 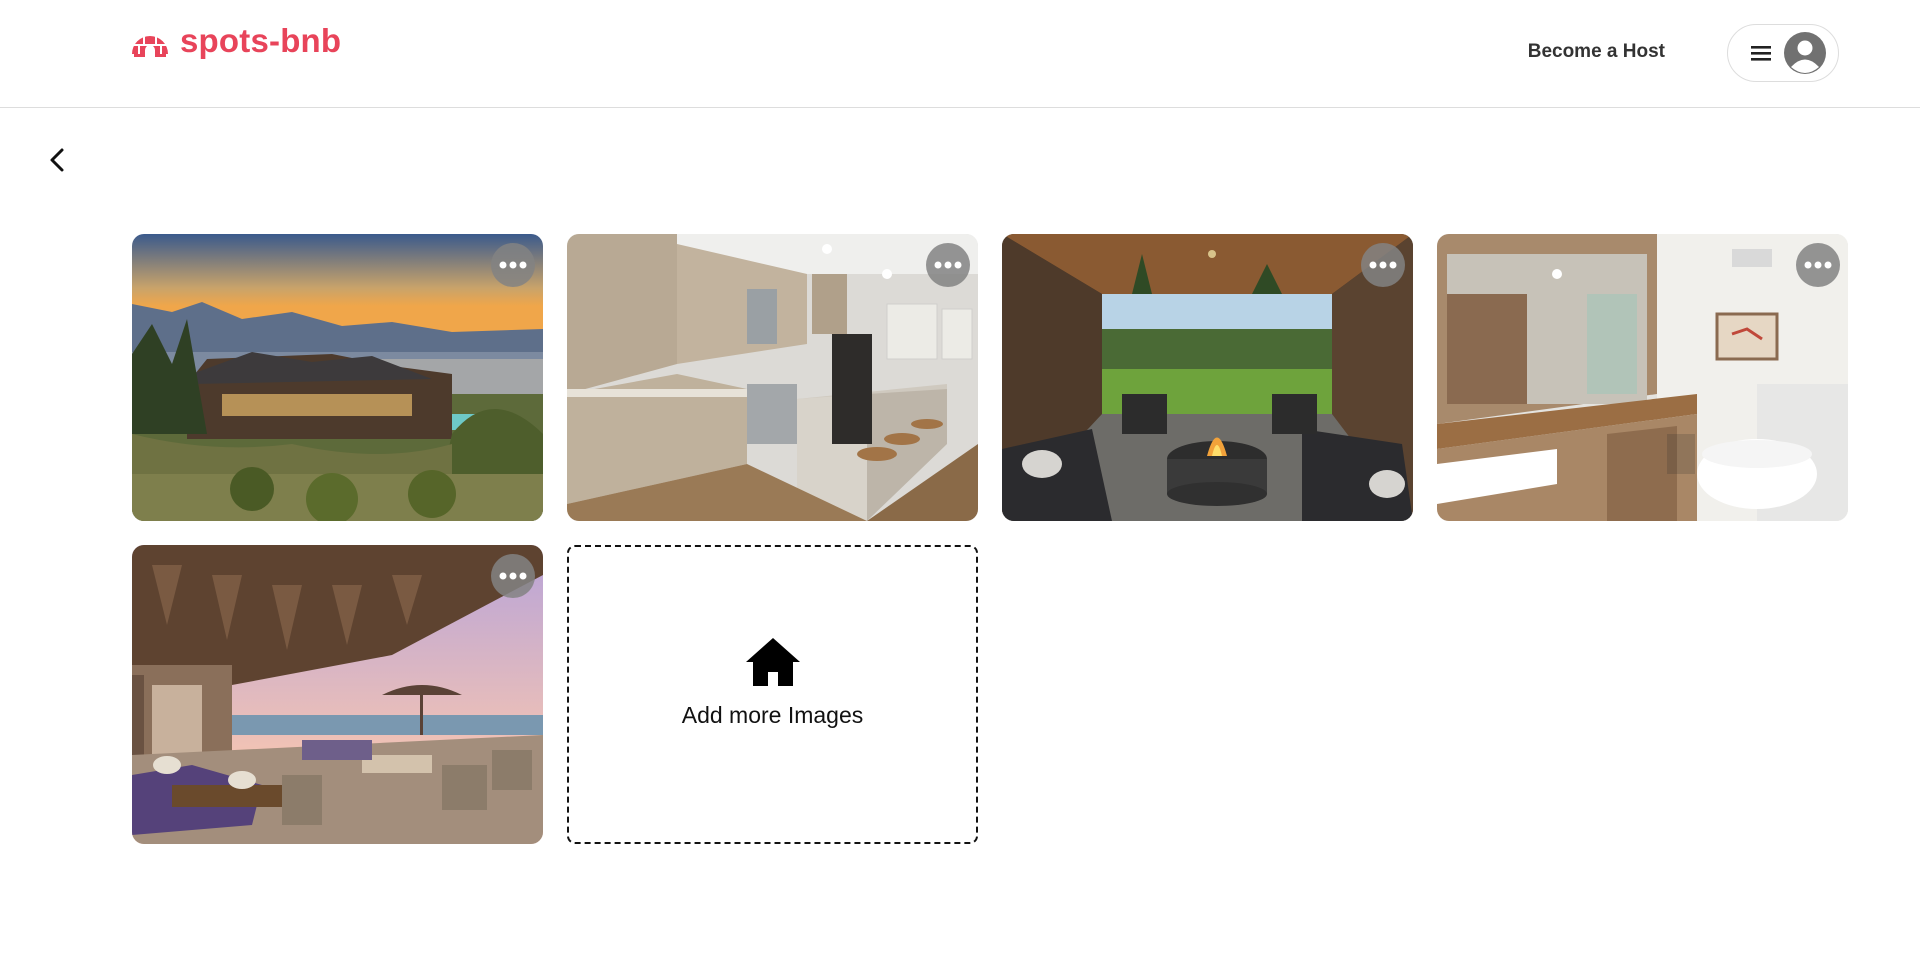 I want to click on lodge-exterior-photo, so click(x=337, y=377).